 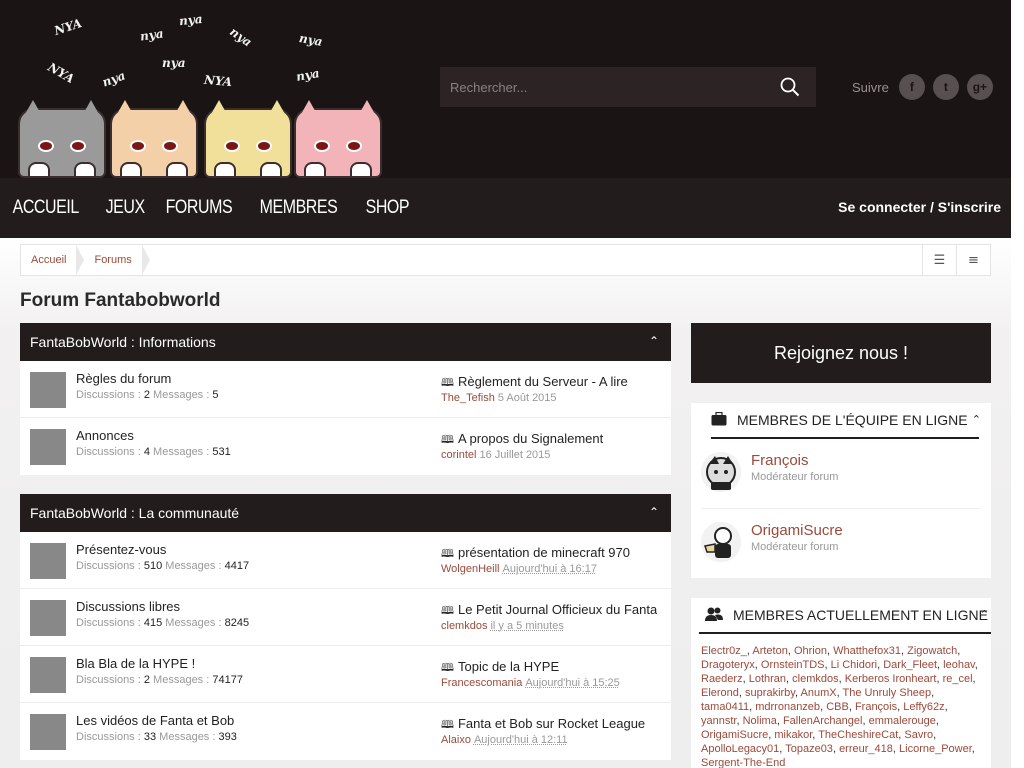 I want to click on online-member-link: tama0411, so click(x=725, y=707).